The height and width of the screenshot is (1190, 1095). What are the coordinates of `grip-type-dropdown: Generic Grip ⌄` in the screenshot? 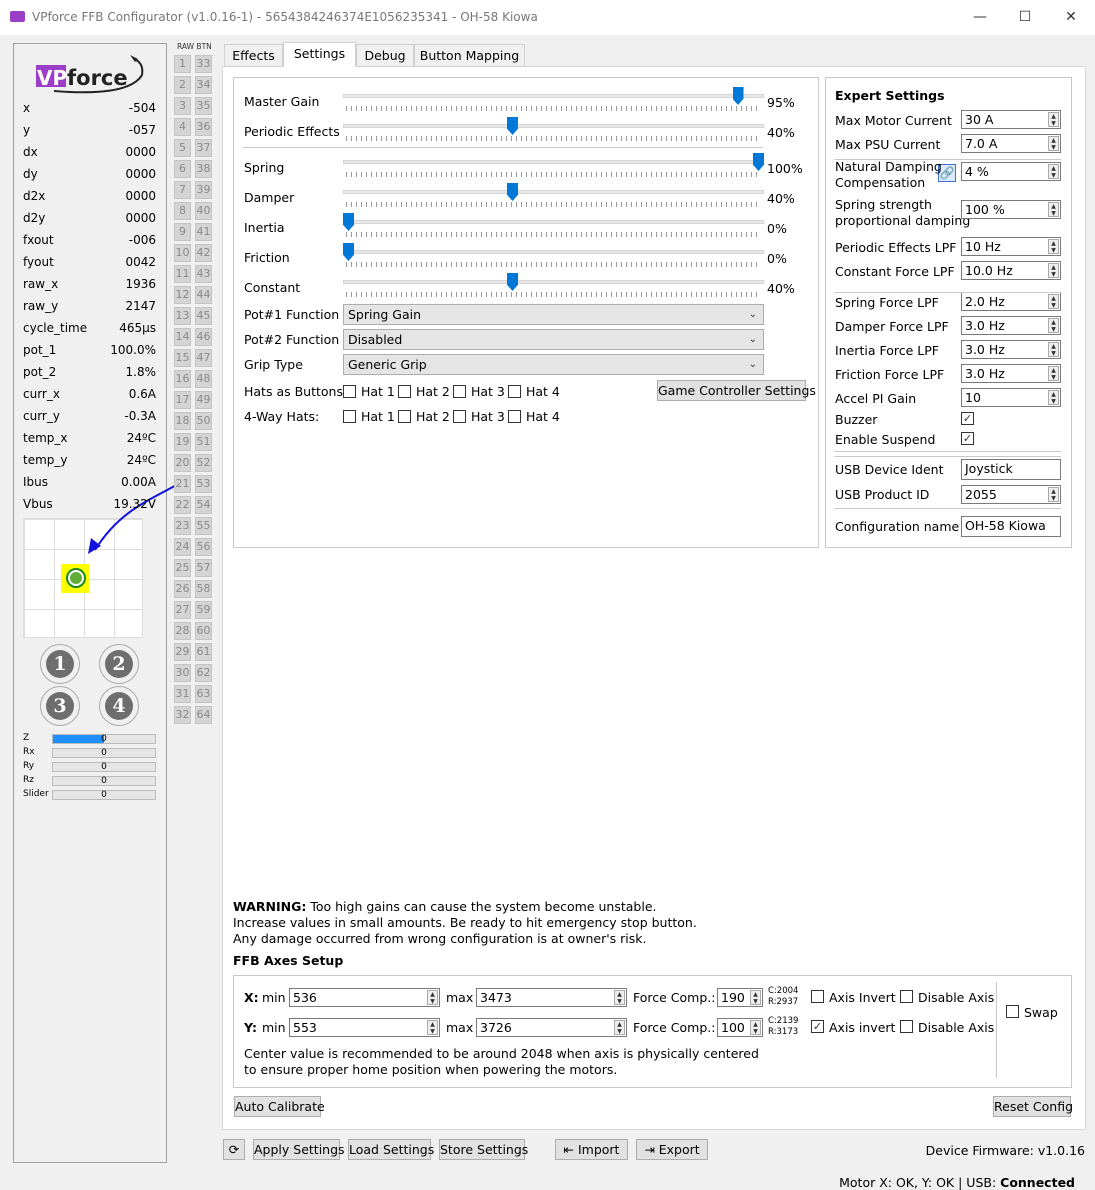 It's located at (553, 364).